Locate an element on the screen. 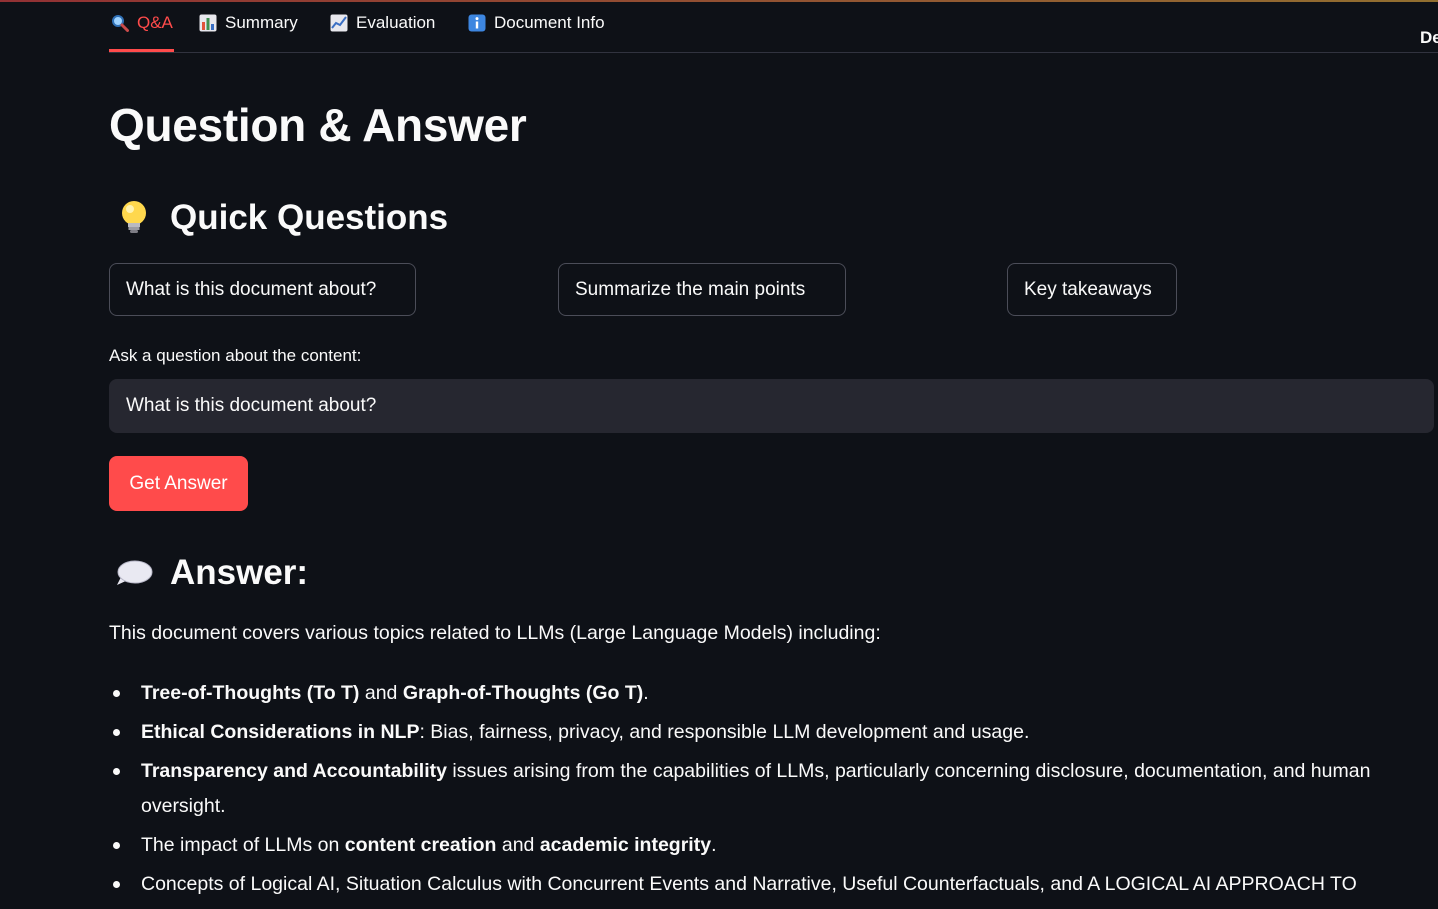  lightbulb-icon is located at coordinates (134, 218).